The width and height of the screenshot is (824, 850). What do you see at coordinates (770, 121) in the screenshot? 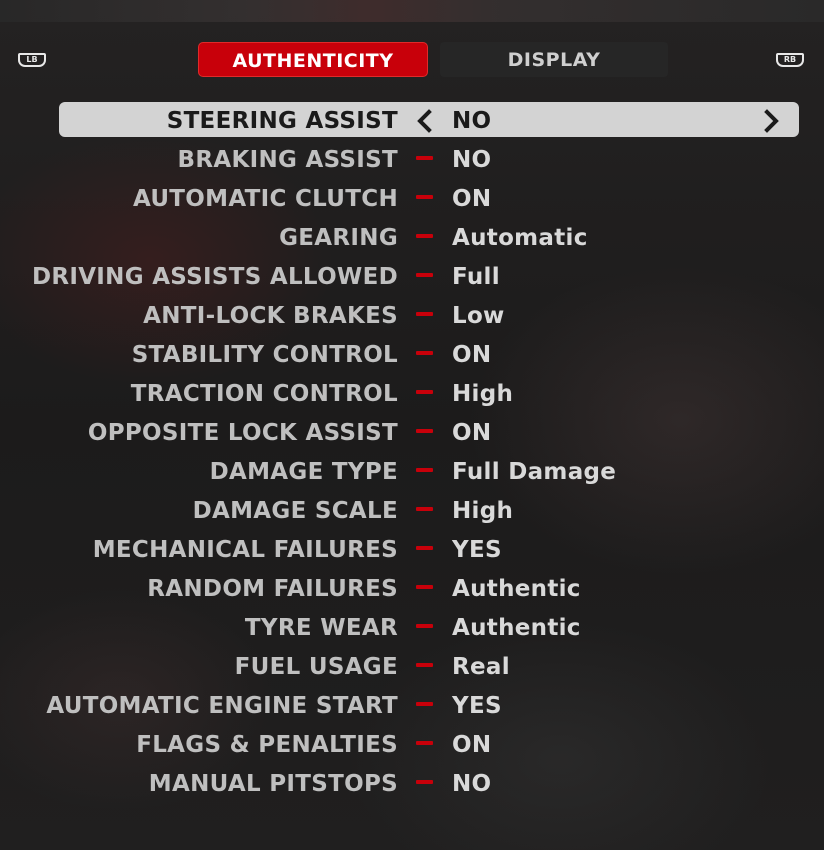
I see `chevron-right-icon` at bounding box center [770, 121].